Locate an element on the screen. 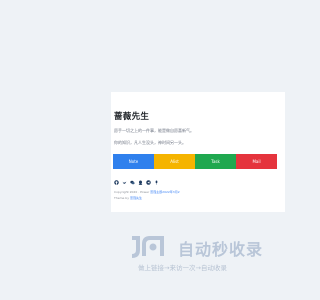 Image resolution: width=320 pixels, height=300 pixels. motto-line-2: 你的知识，凡人生没头，神时间另一头。 is located at coordinates (150, 142).